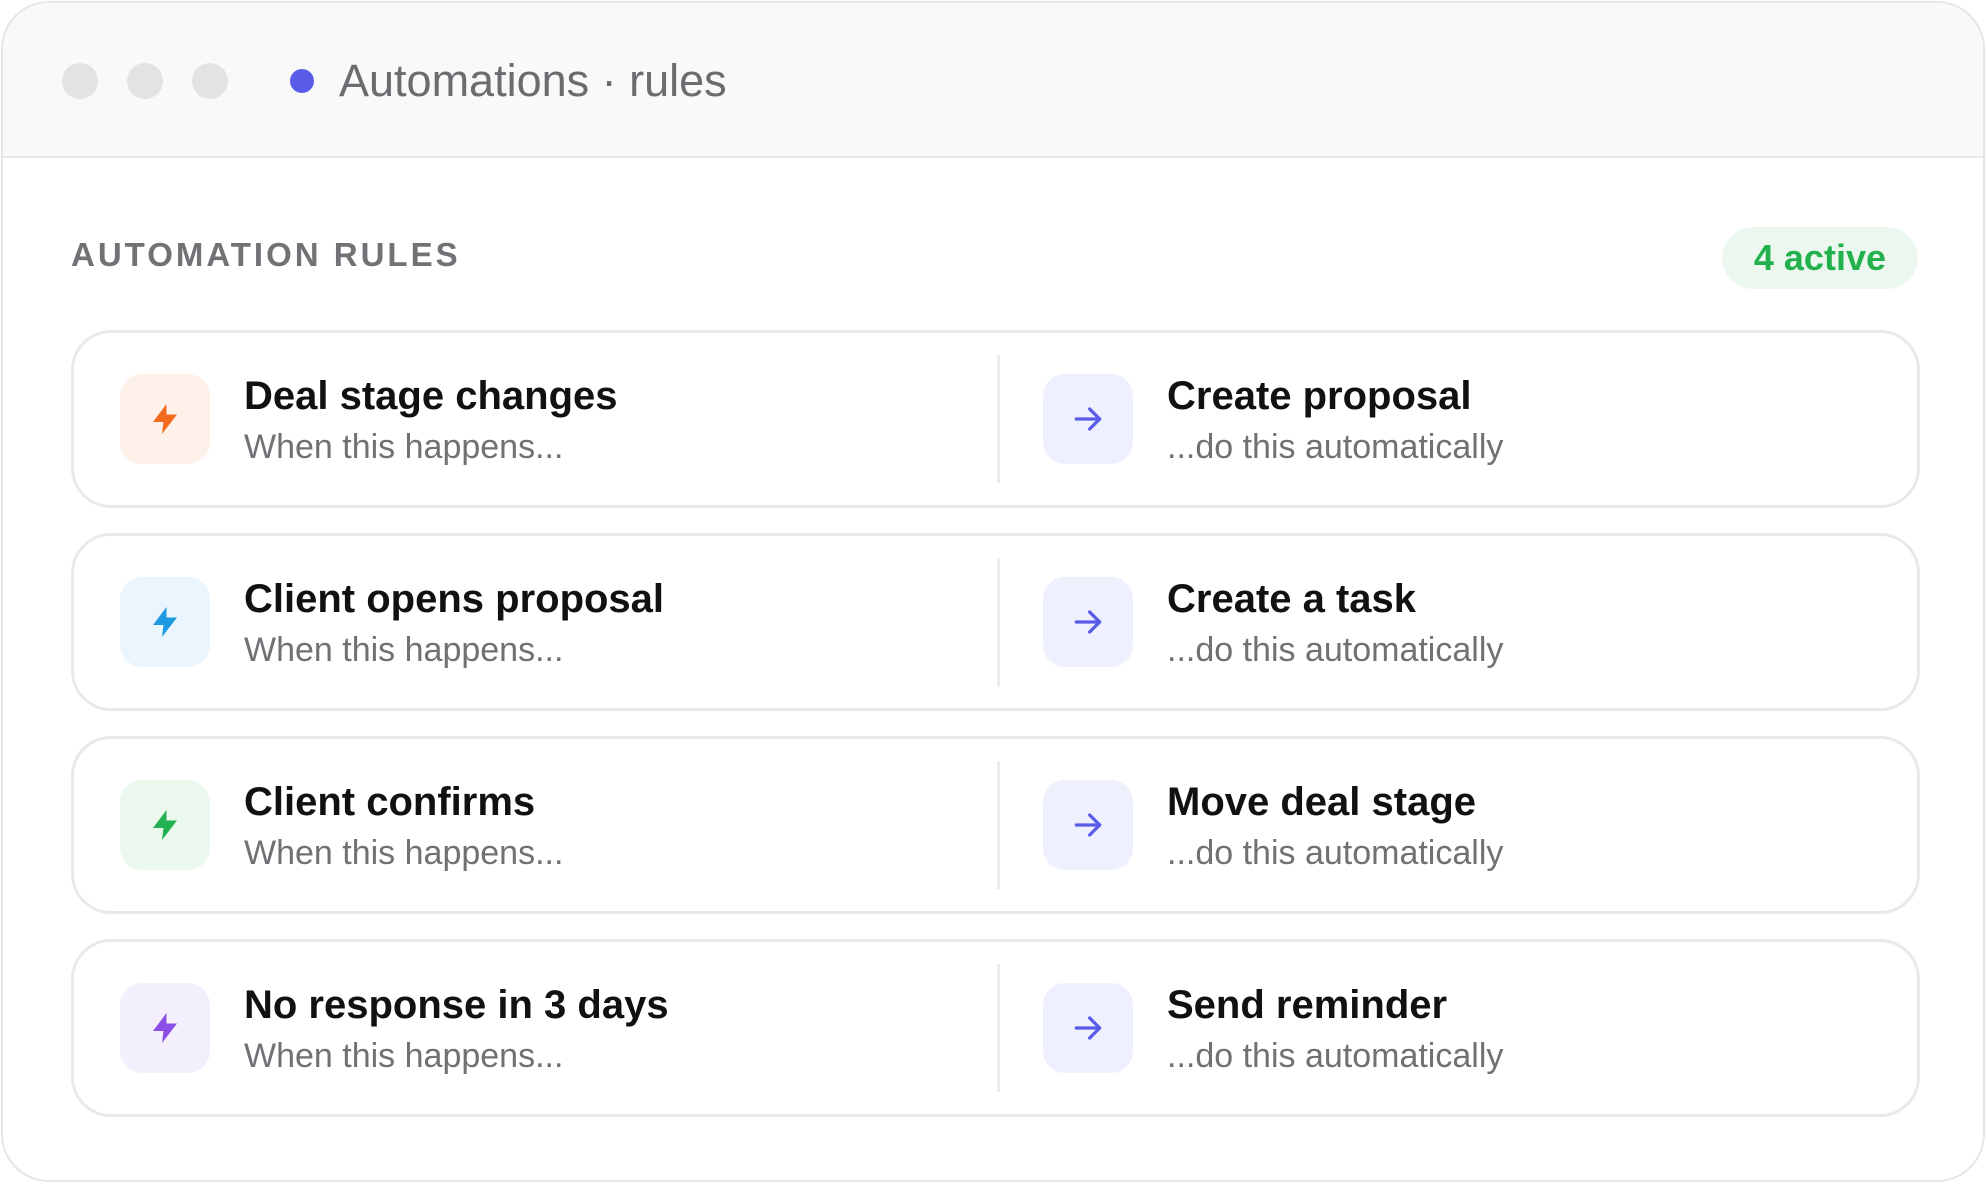  Describe the element at coordinates (993, 80) in the screenshot. I see `title-bar: Automations · rules` at that location.